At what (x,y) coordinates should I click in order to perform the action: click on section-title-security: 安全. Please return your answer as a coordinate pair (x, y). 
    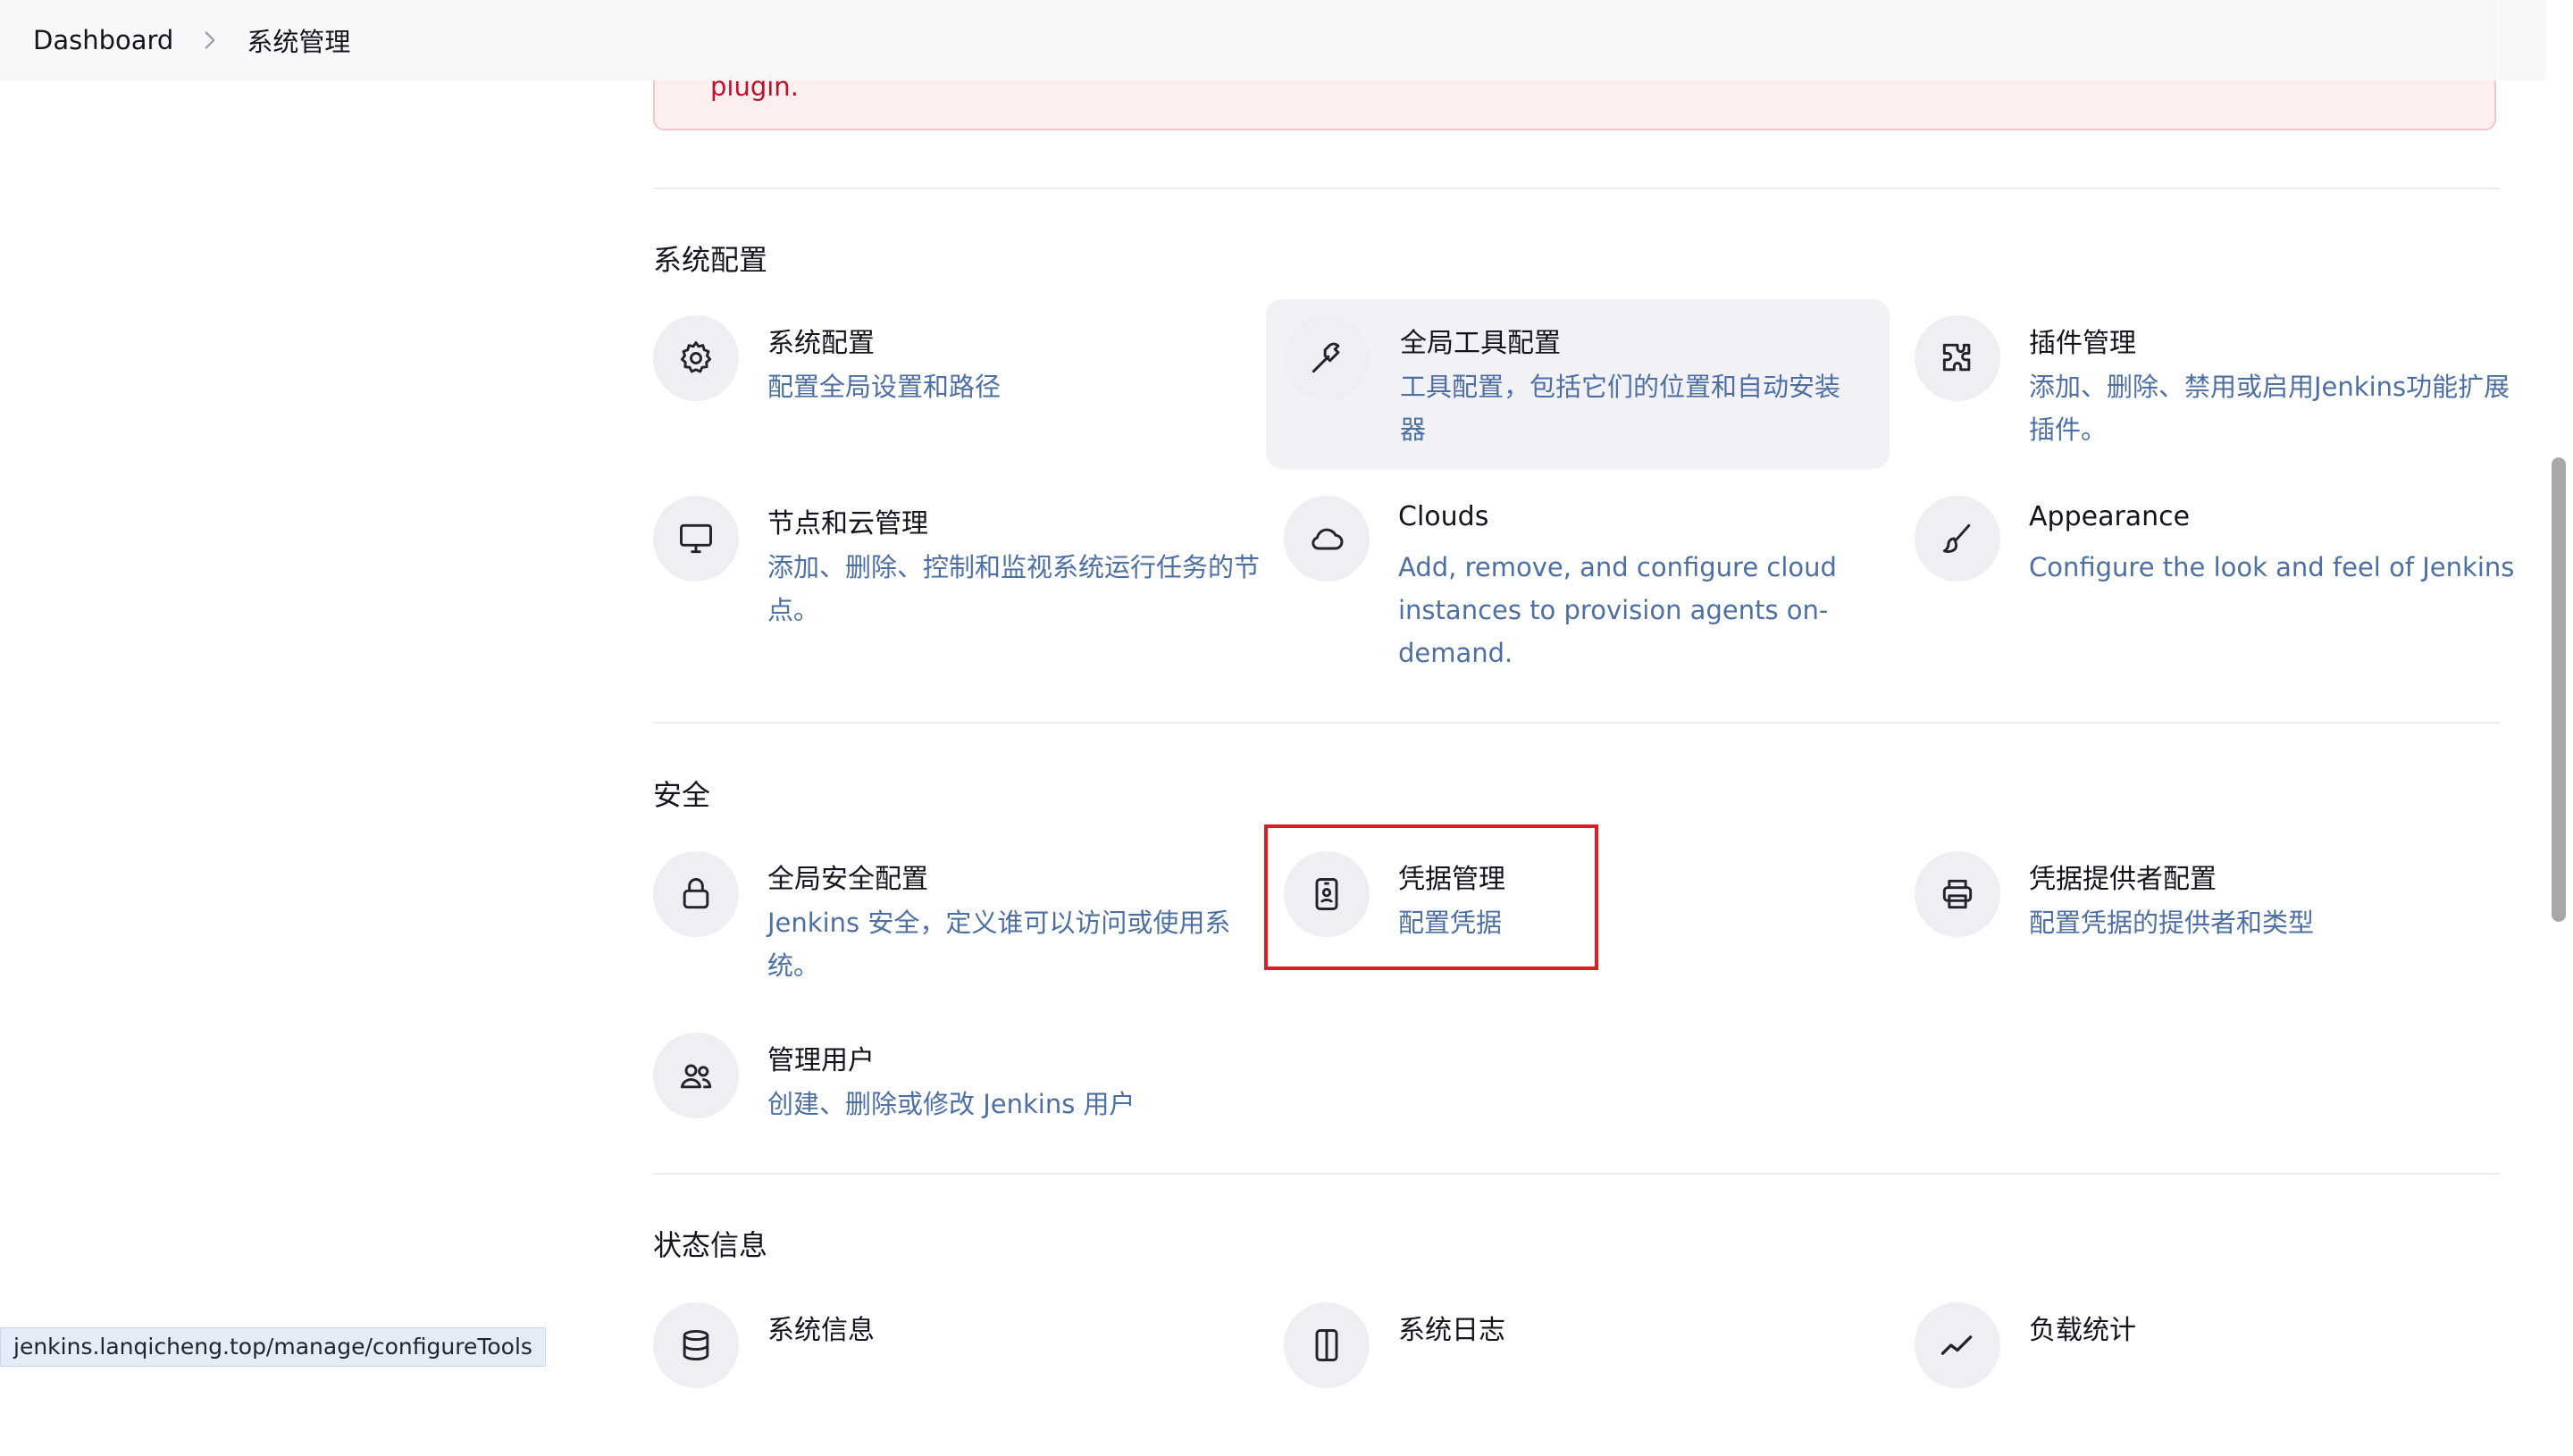
    Looking at the image, I should click on (682, 795).